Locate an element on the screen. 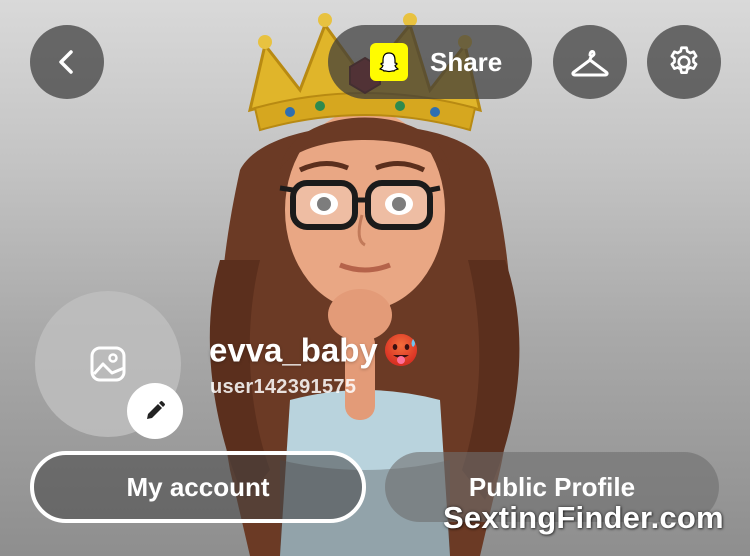 The width and height of the screenshot is (750, 556). image-icon is located at coordinates (108, 364).